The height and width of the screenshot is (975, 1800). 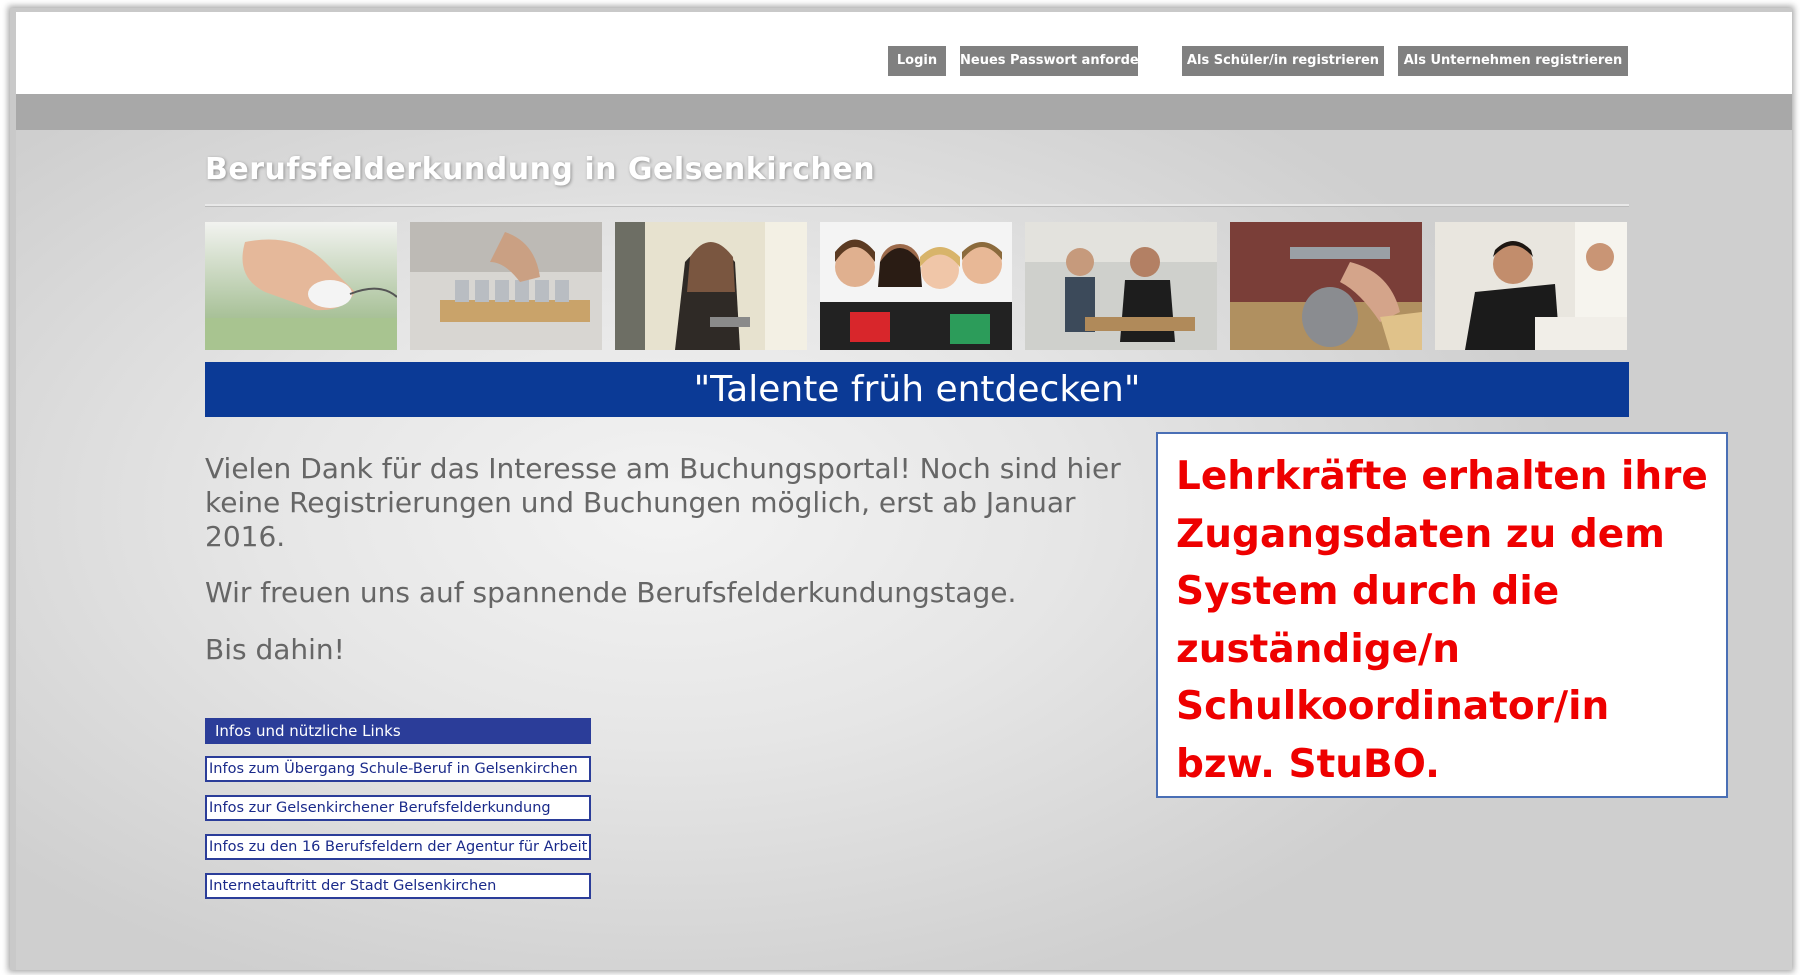 I want to click on photo-workpiece, so click(x=506, y=286).